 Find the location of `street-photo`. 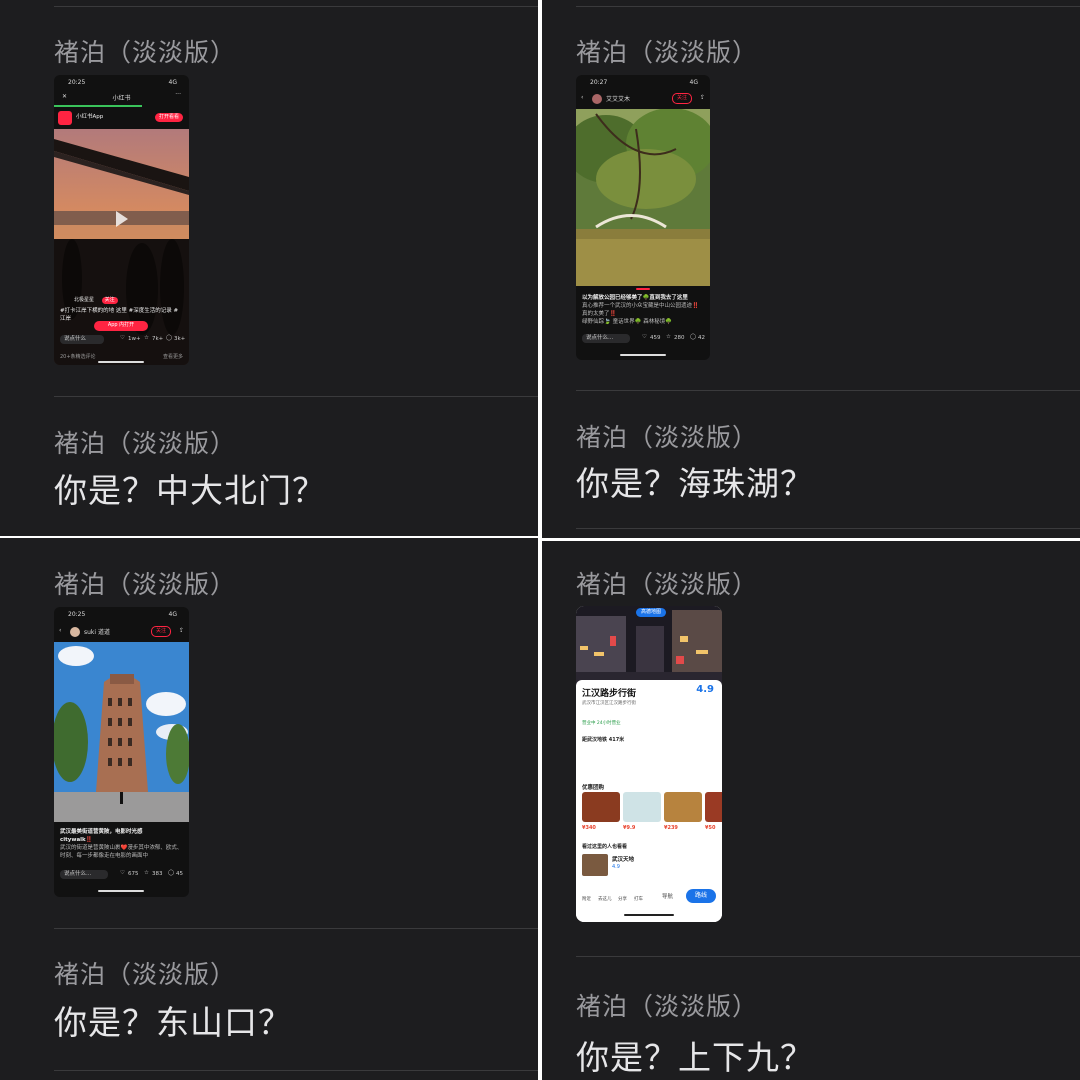

street-photo is located at coordinates (649, 646).